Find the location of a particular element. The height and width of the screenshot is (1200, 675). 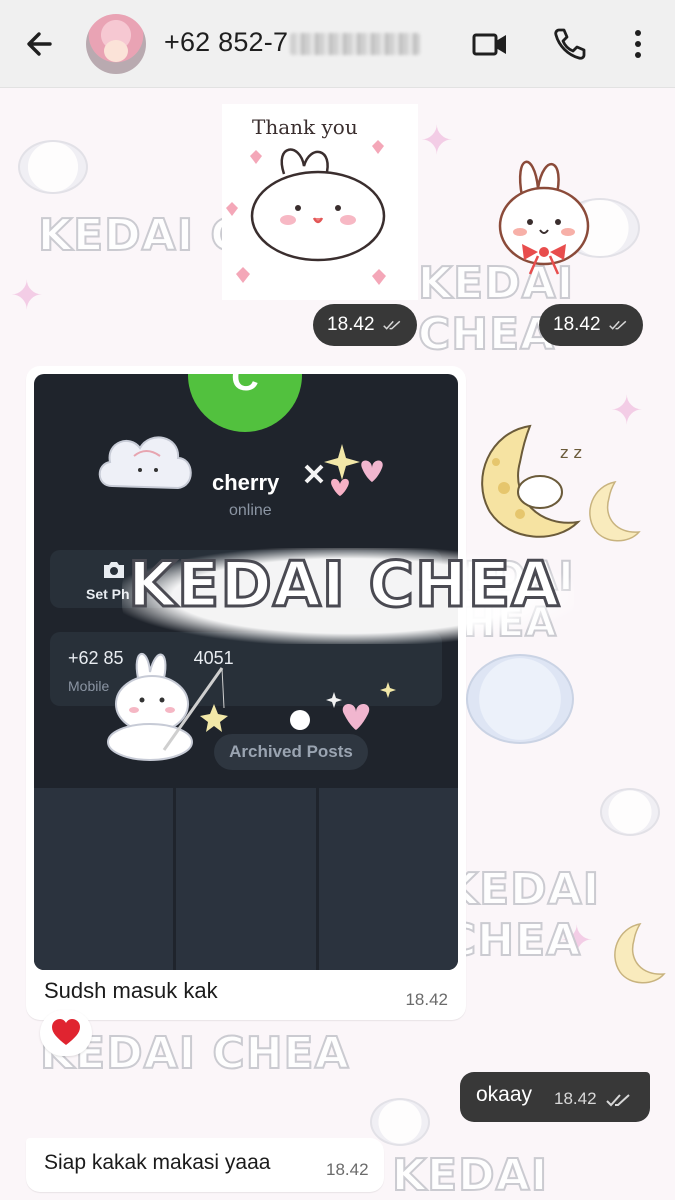

incoming-message: Siap kakak makasi yaaa 18.42 is located at coordinates (205, 1165).